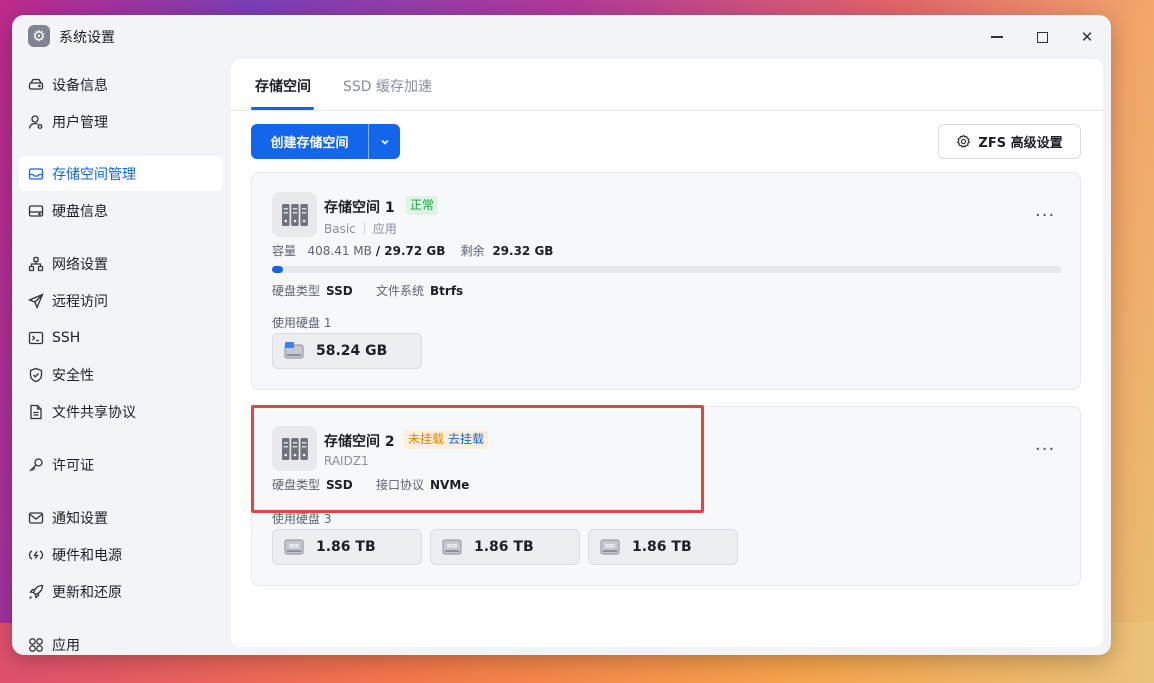 This screenshot has width=1154, height=683. I want to click on sidebar-item-label: 硬盘信息, so click(80, 211).